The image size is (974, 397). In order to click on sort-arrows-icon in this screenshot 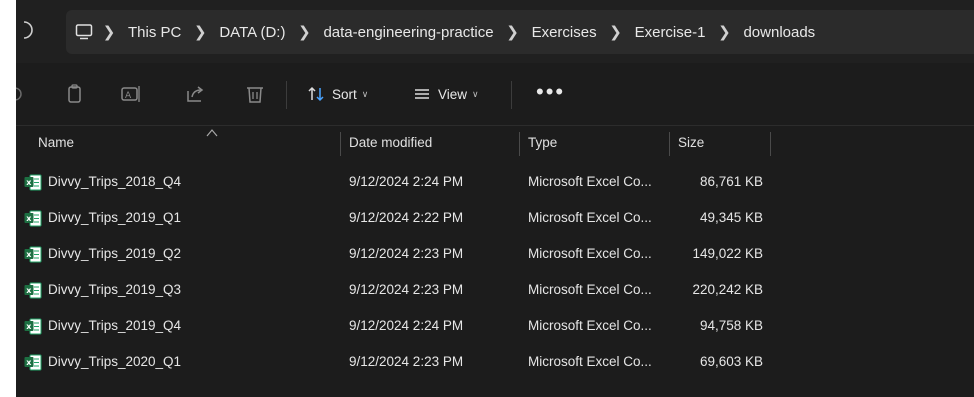, I will do `click(316, 94)`.